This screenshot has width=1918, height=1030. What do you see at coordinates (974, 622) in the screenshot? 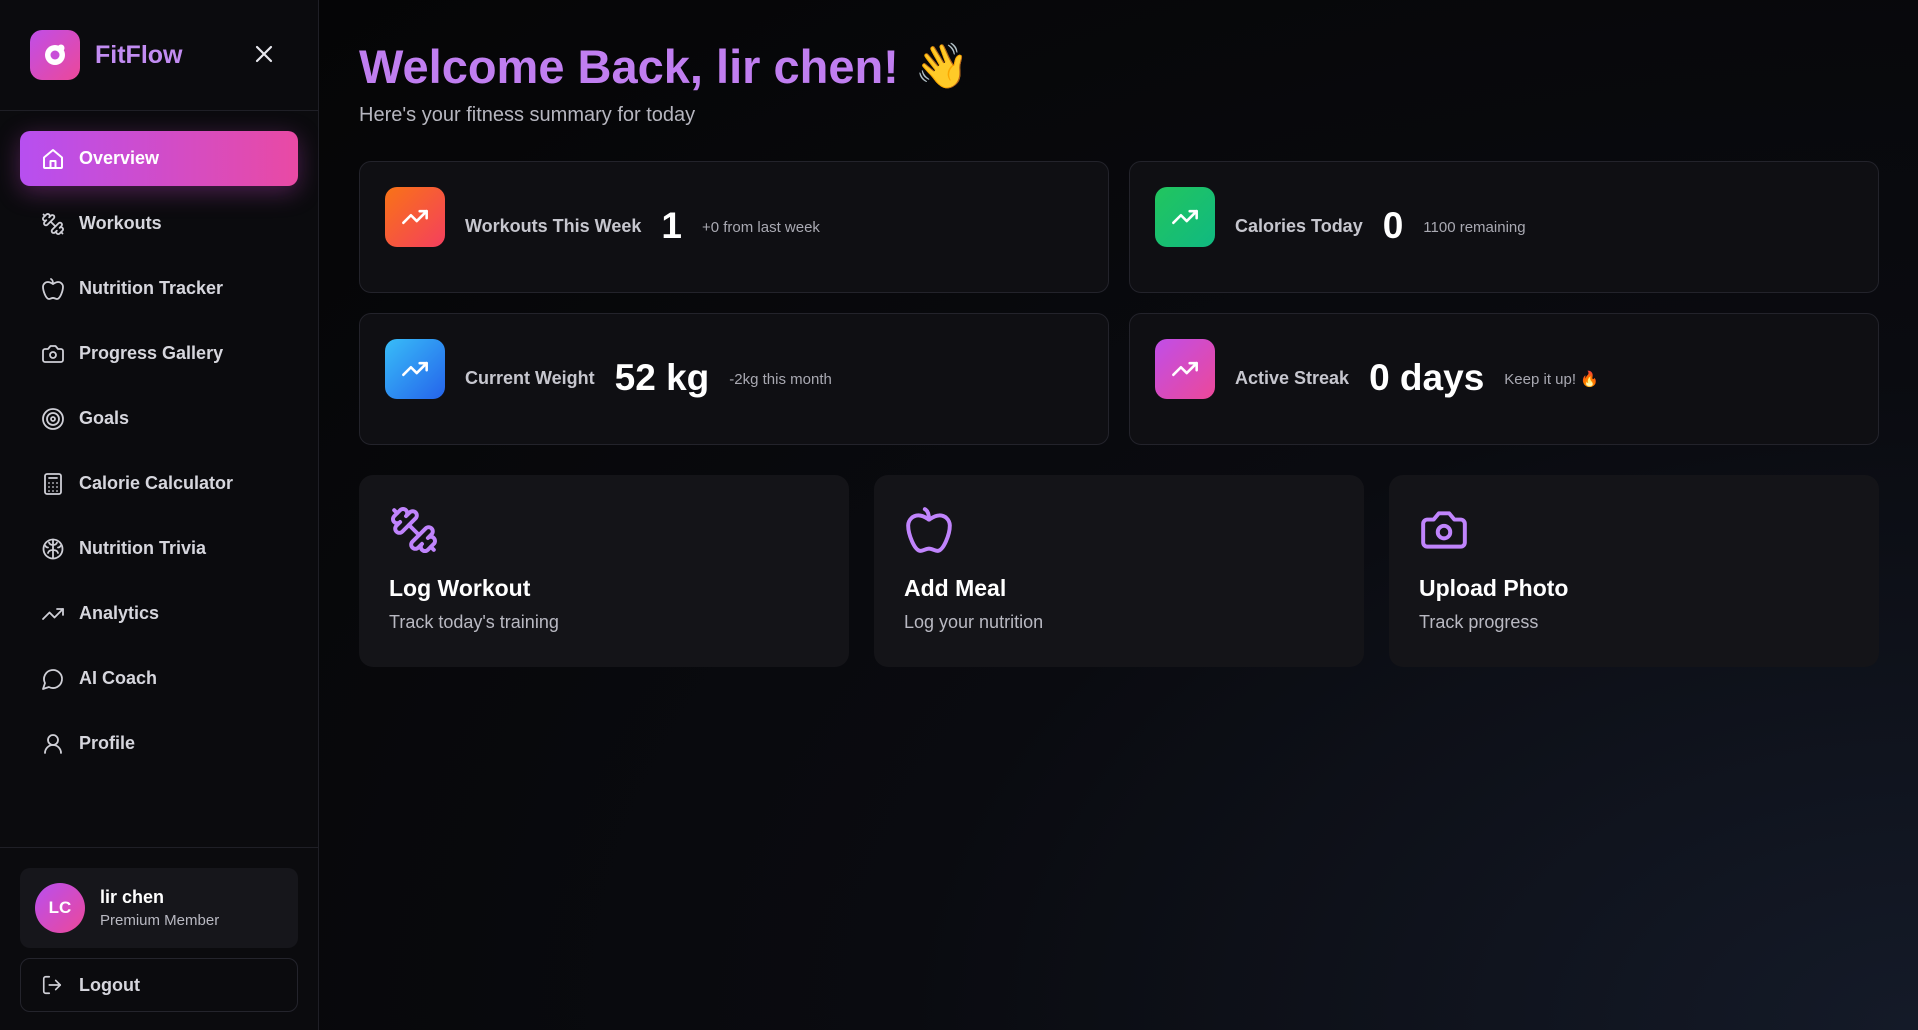
I see `action-description: Log your nutrition` at bounding box center [974, 622].